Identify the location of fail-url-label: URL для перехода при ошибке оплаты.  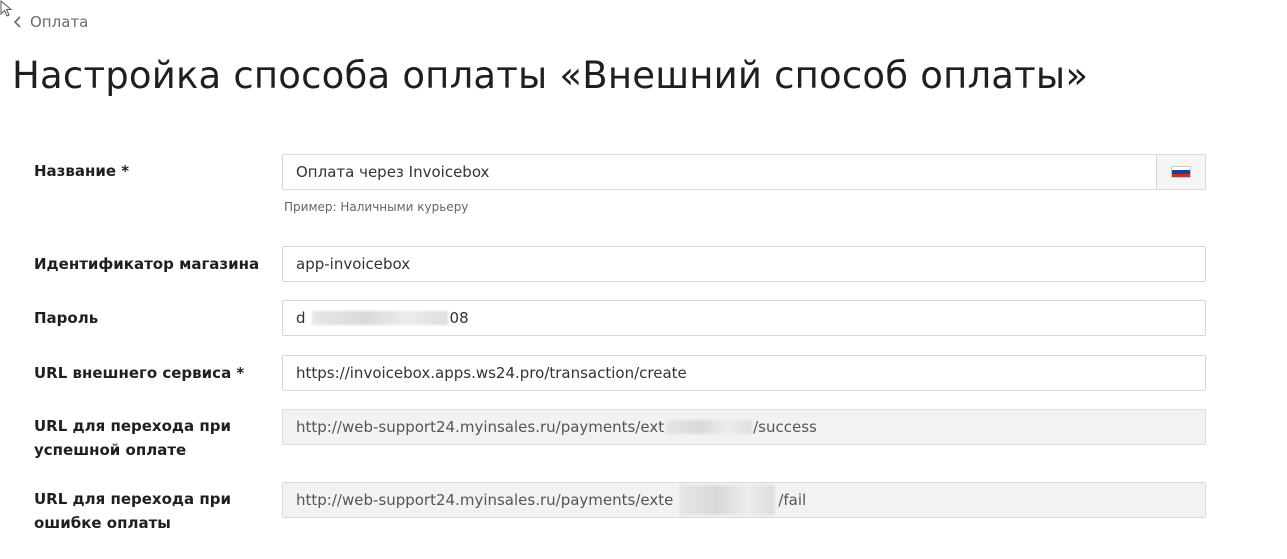
(132, 511).